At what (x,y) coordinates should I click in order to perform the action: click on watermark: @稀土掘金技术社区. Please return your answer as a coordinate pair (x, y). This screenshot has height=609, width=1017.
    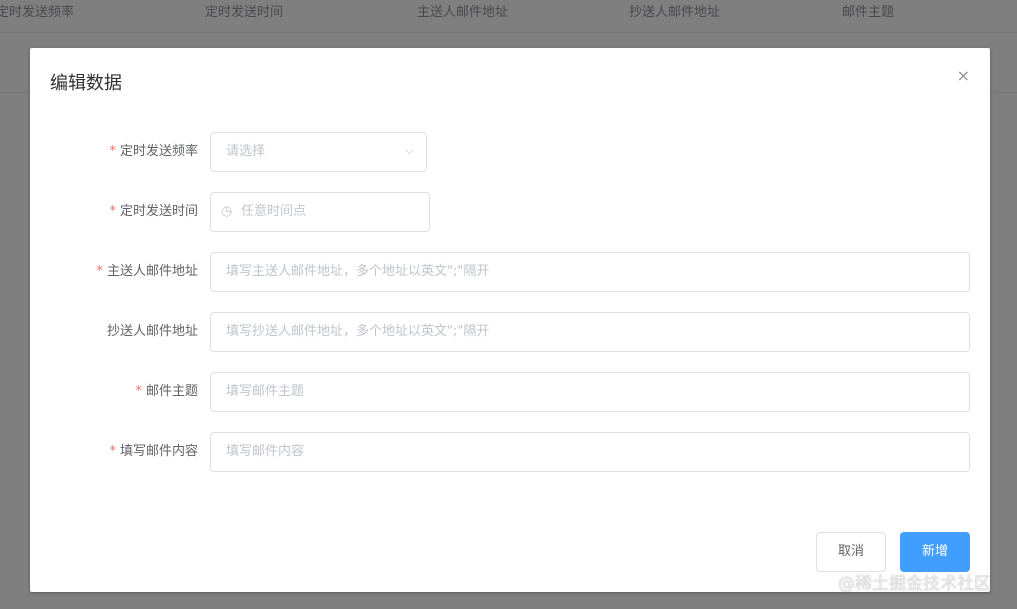
    Looking at the image, I should click on (914, 584).